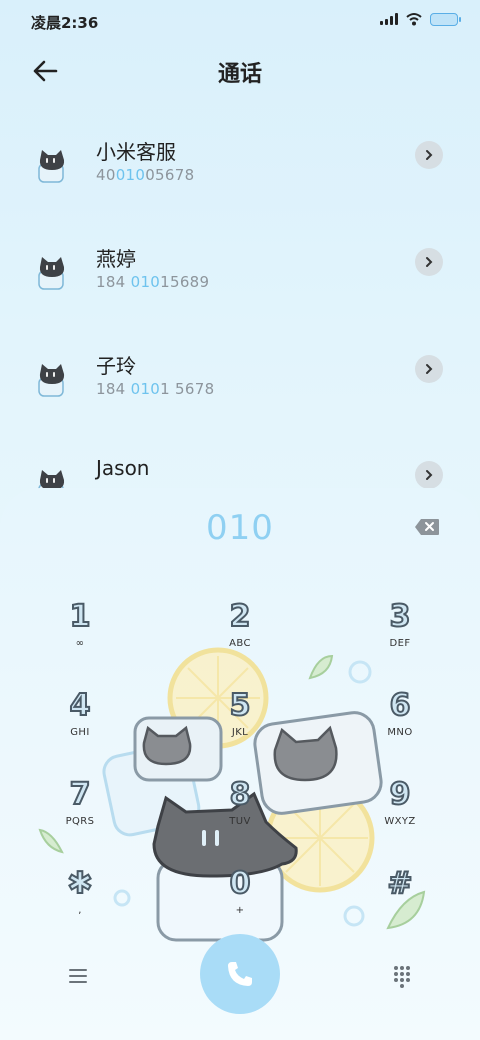 This screenshot has height=1040, width=480. I want to click on key-star: ✱ ,, so click(80, 901).